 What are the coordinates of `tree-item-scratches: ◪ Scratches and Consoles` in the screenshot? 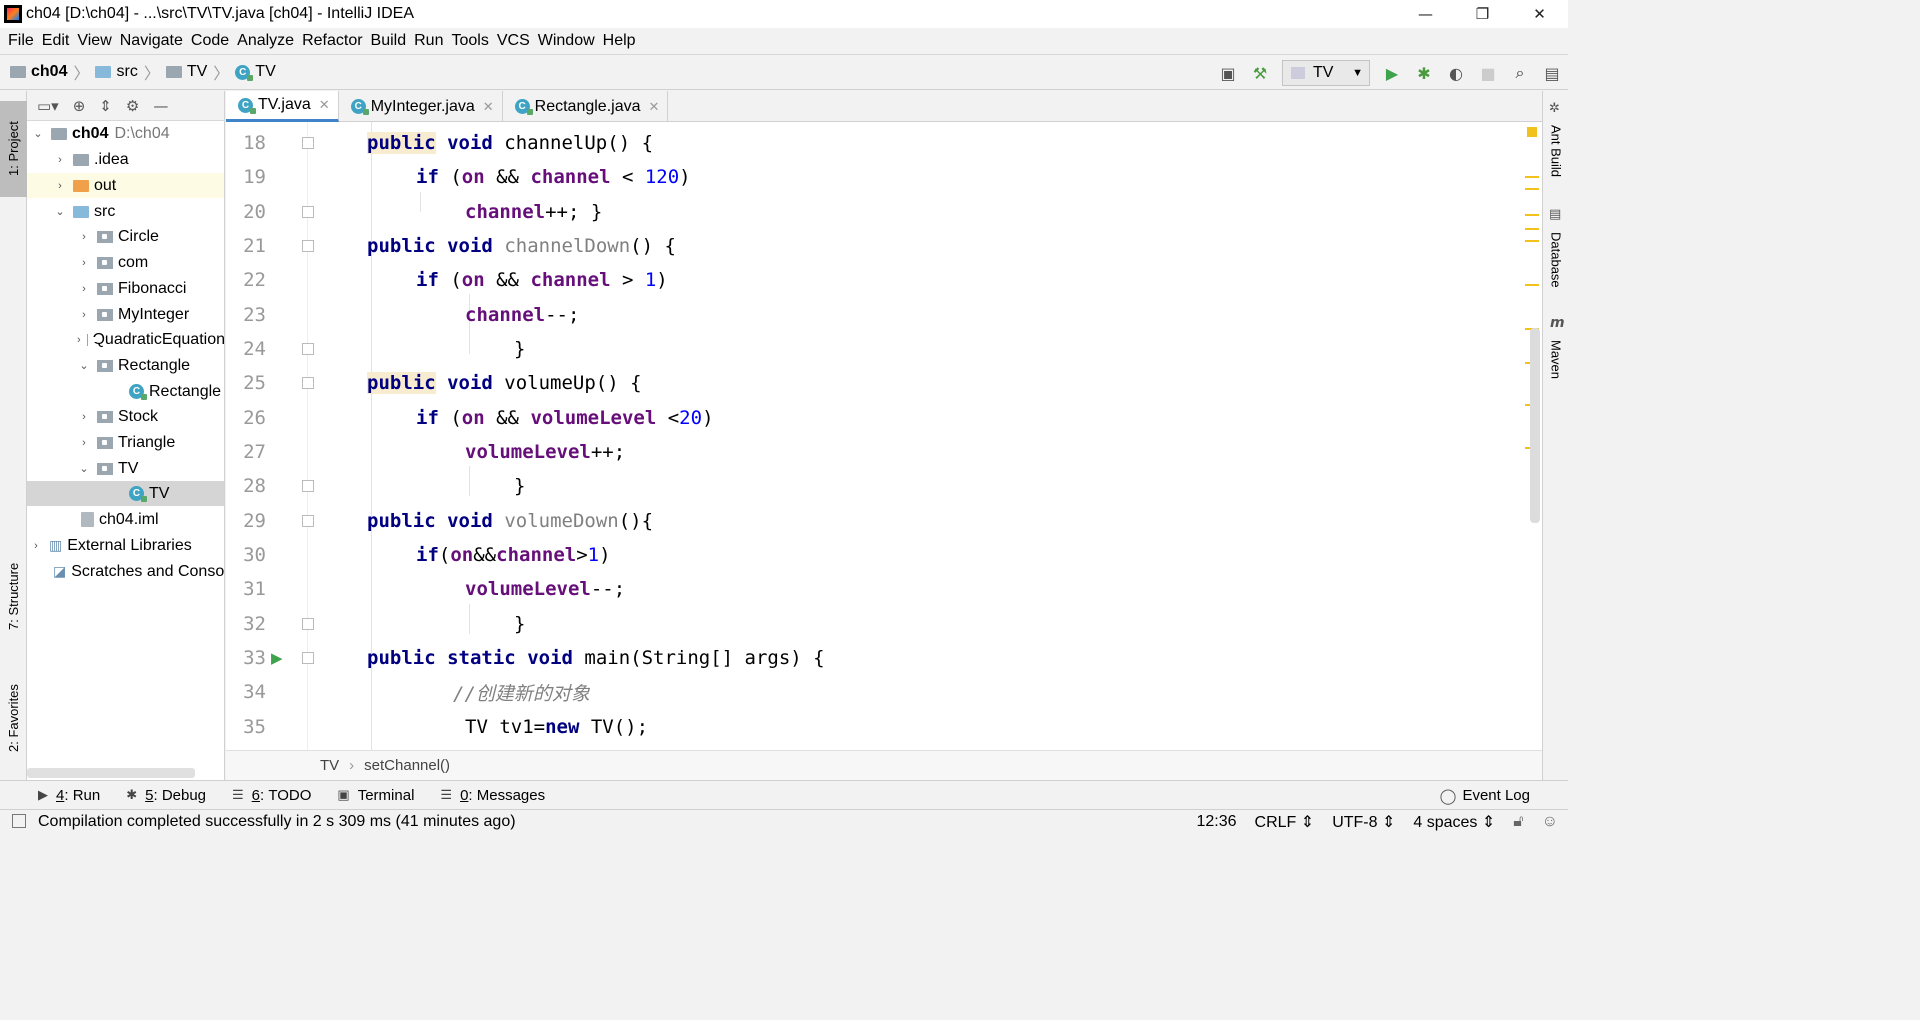 It's located at (125, 571).